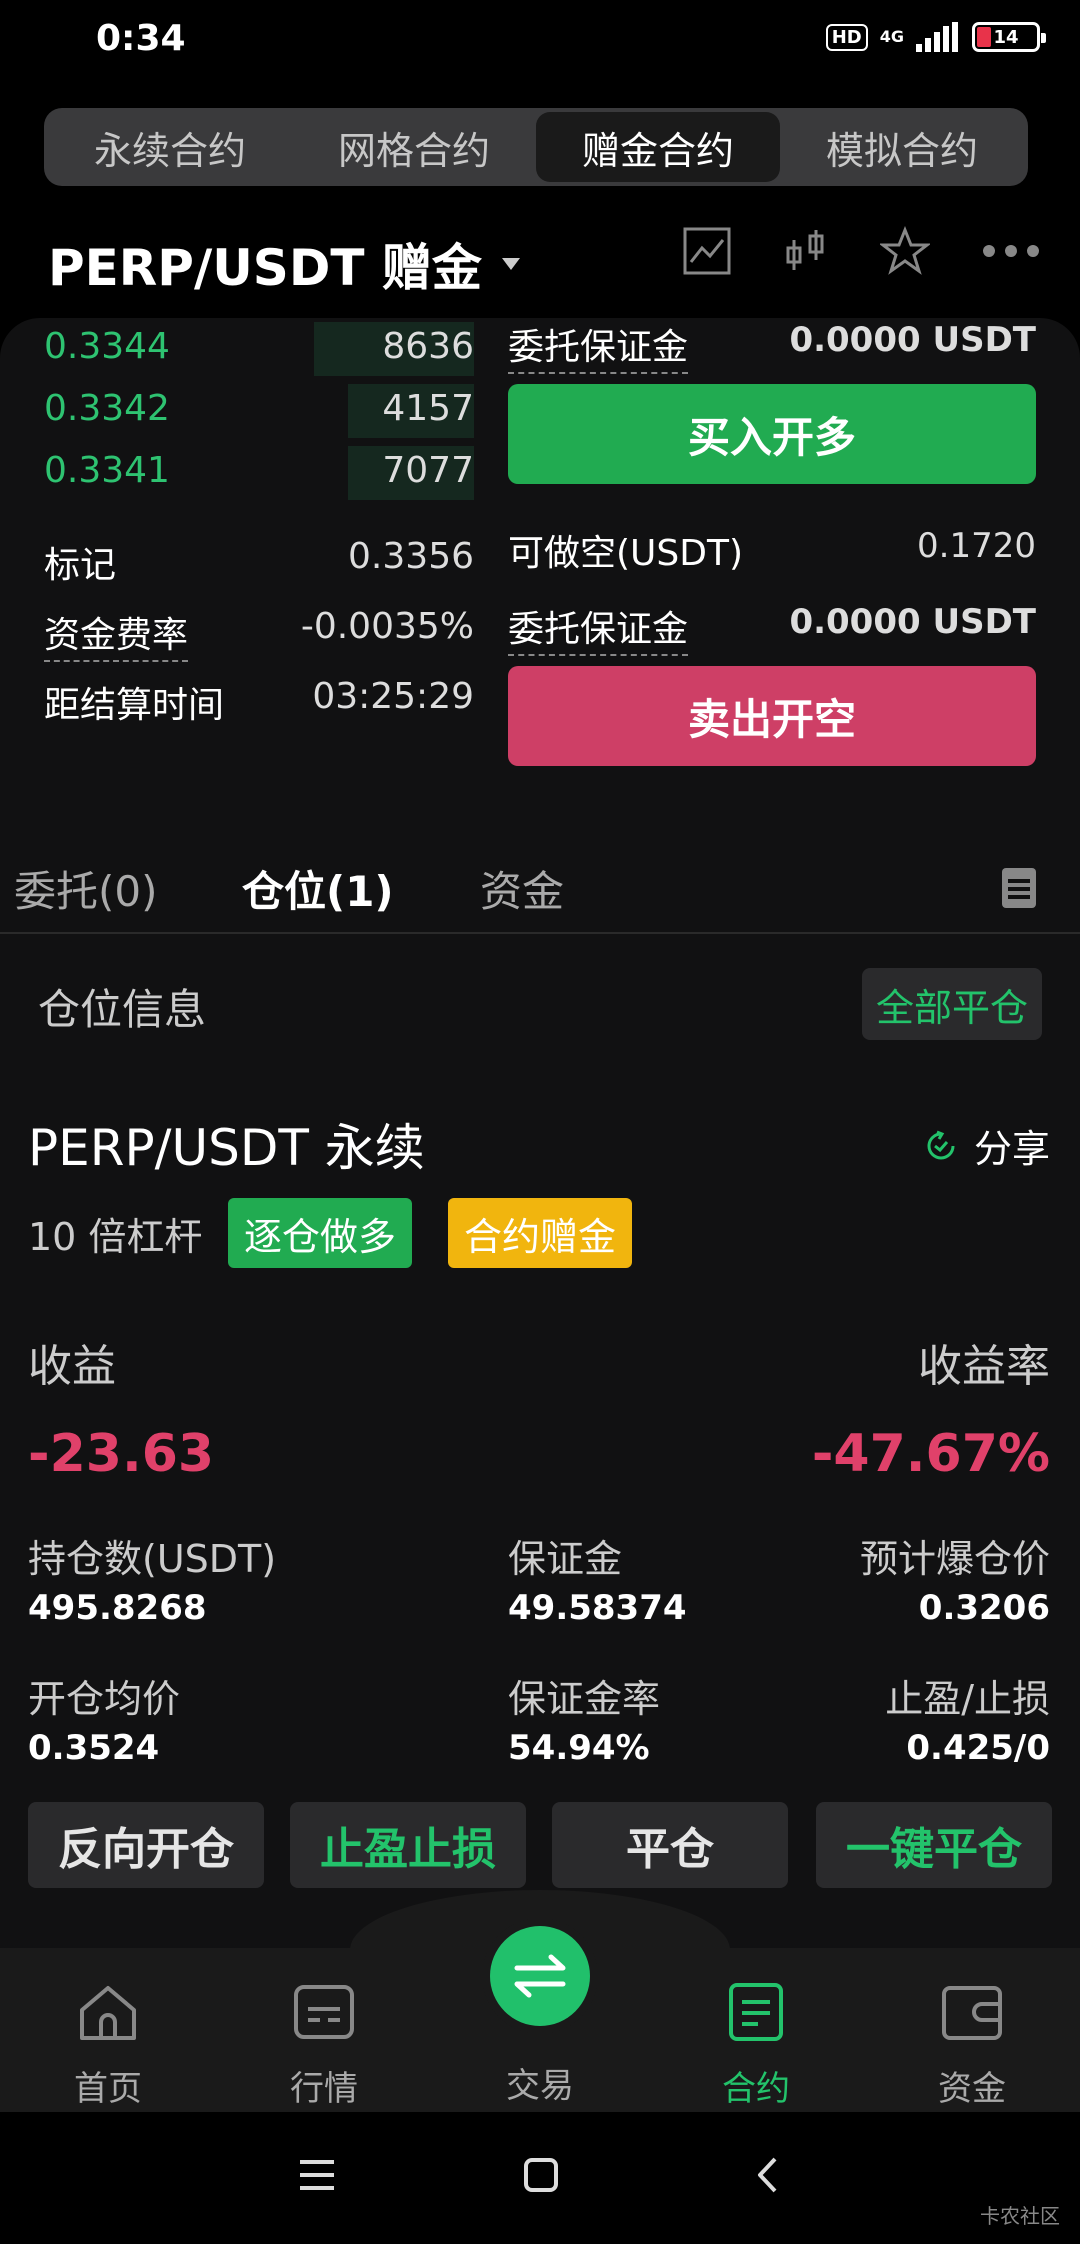  What do you see at coordinates (902, 147) in the screenshot?
I see `tab-demo: 模拟合约` at bounding box center [902, 147].